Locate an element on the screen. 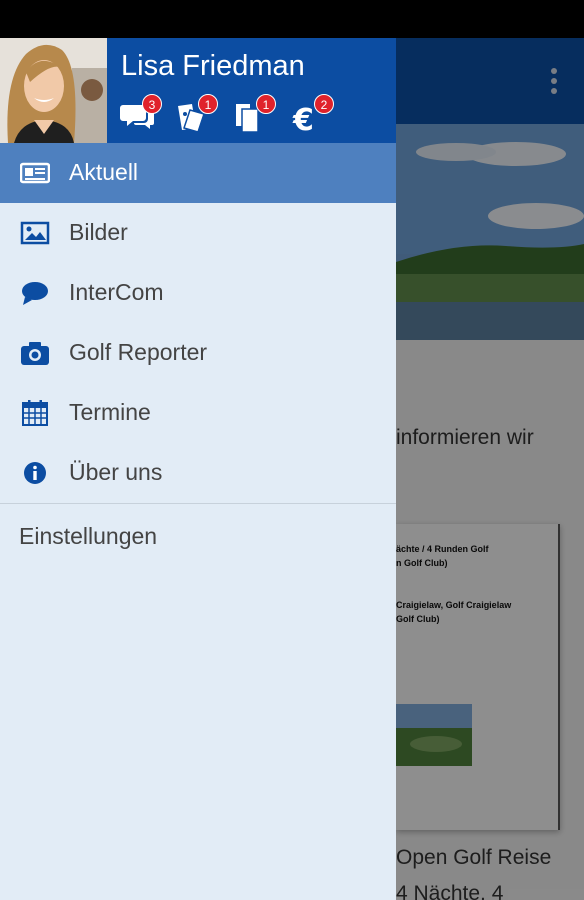  menu-item-bilder: Bilder is located at coordinates (198, 233).